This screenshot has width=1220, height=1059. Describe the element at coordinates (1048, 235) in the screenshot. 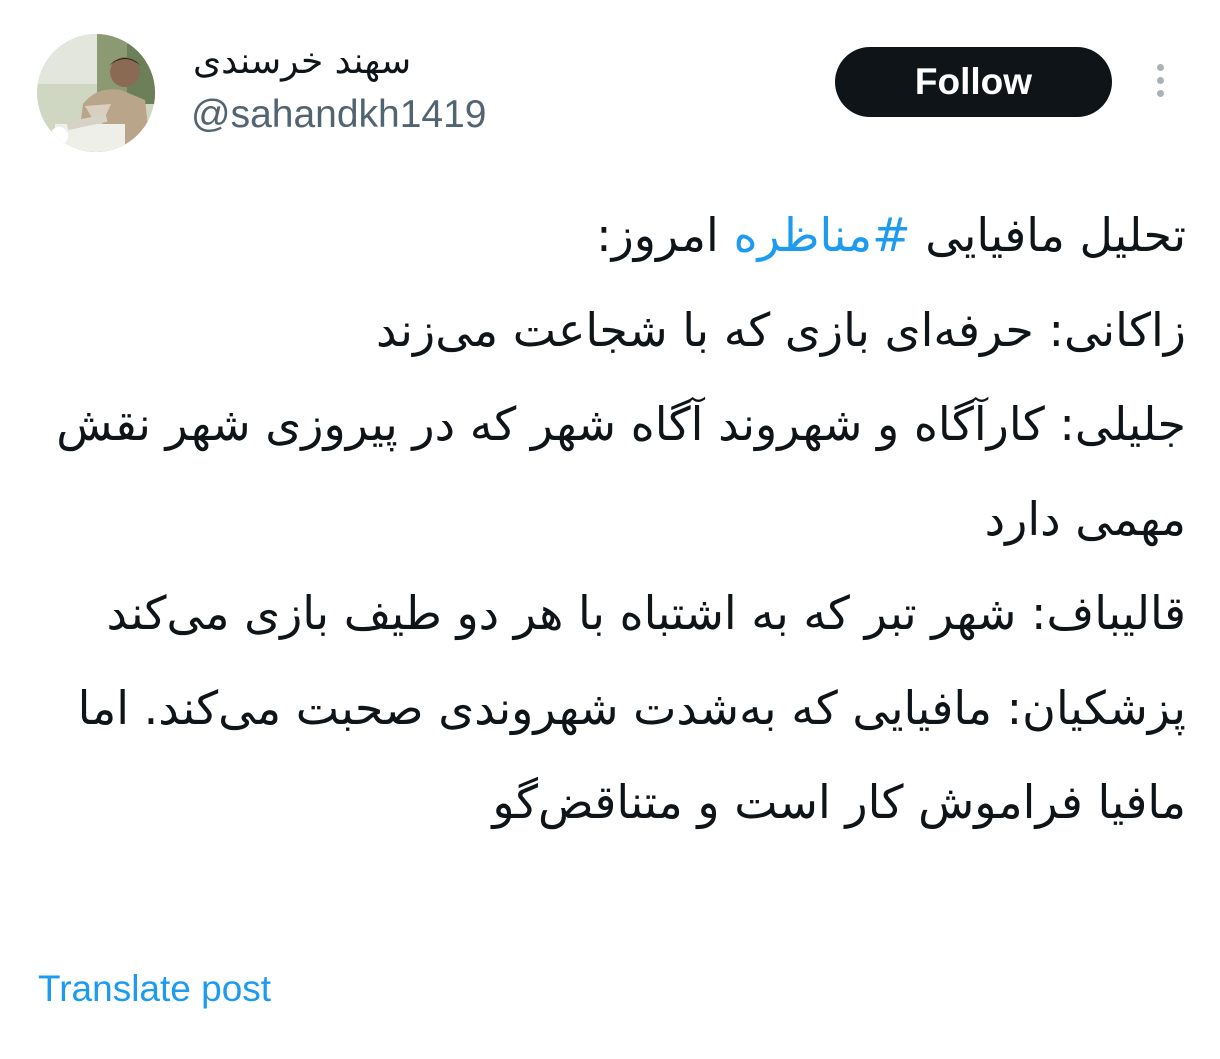

I see `tweet-text-segment: تحلیل مافیایی` at that location.